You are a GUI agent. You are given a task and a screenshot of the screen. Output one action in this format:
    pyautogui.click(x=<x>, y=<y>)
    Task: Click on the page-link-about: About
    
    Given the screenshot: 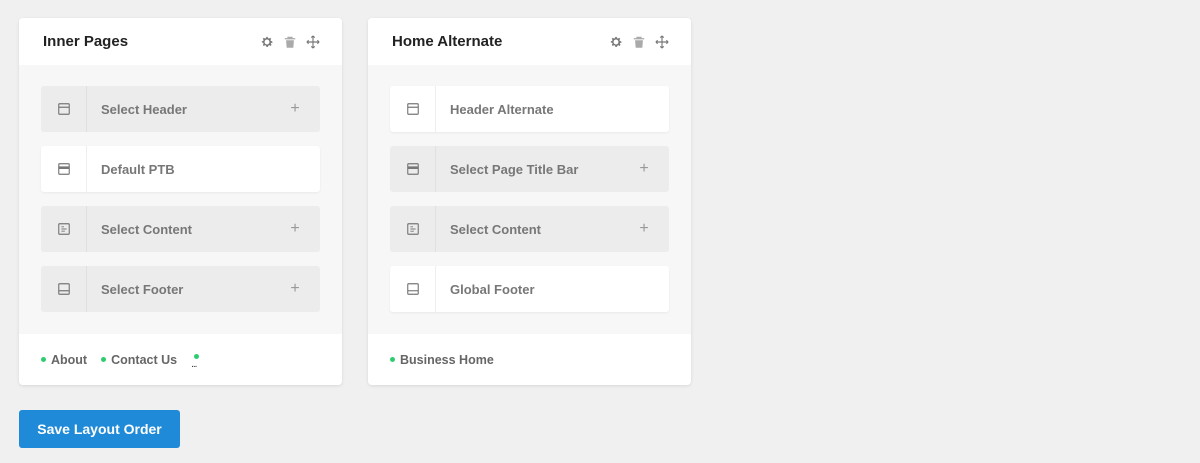 What is the action you would take?
    pyautogui.click(x=64, y=360)
    